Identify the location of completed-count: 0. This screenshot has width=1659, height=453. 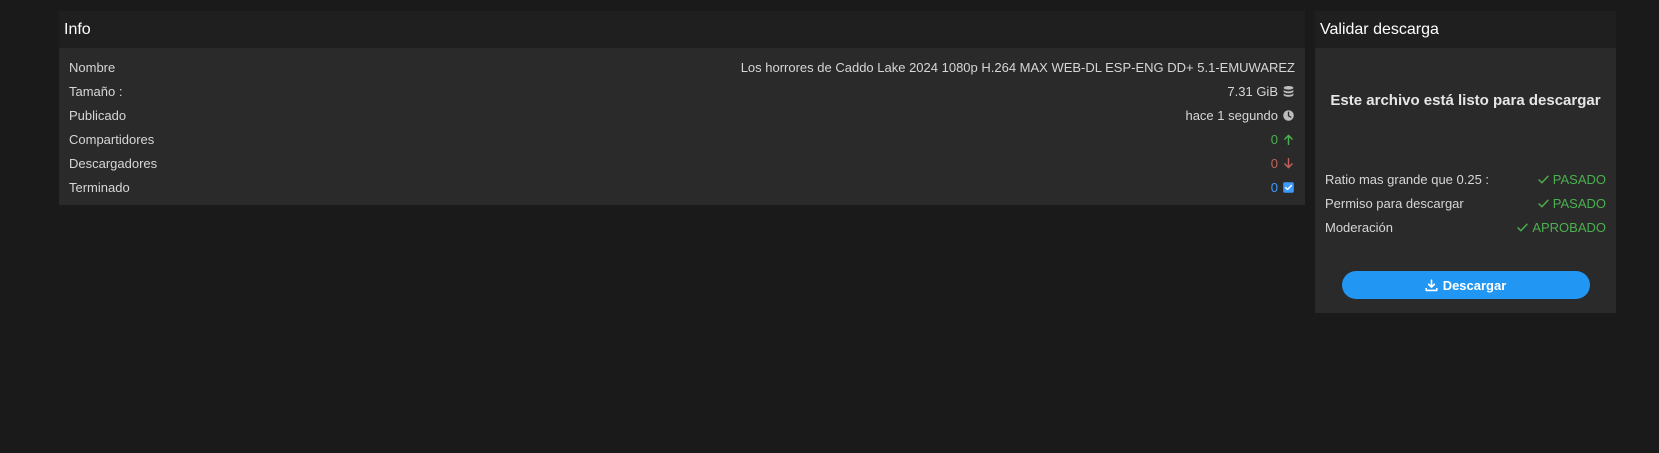
(1274, 187).